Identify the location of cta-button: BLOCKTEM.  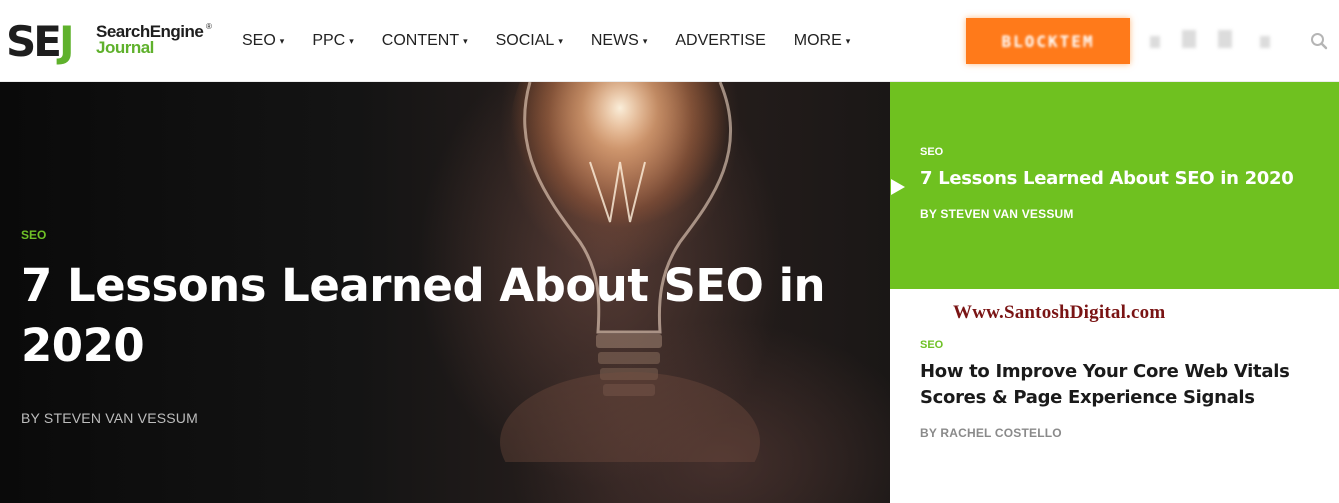
(1048, 41).